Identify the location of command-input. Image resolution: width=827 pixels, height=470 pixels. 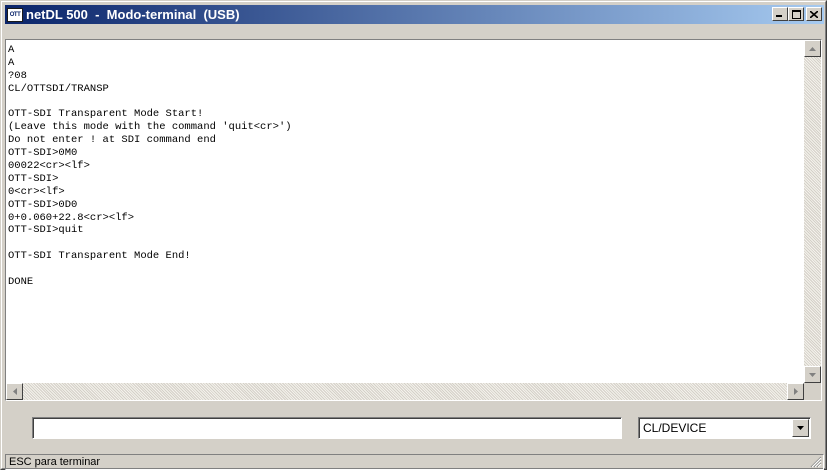
(327, 428).